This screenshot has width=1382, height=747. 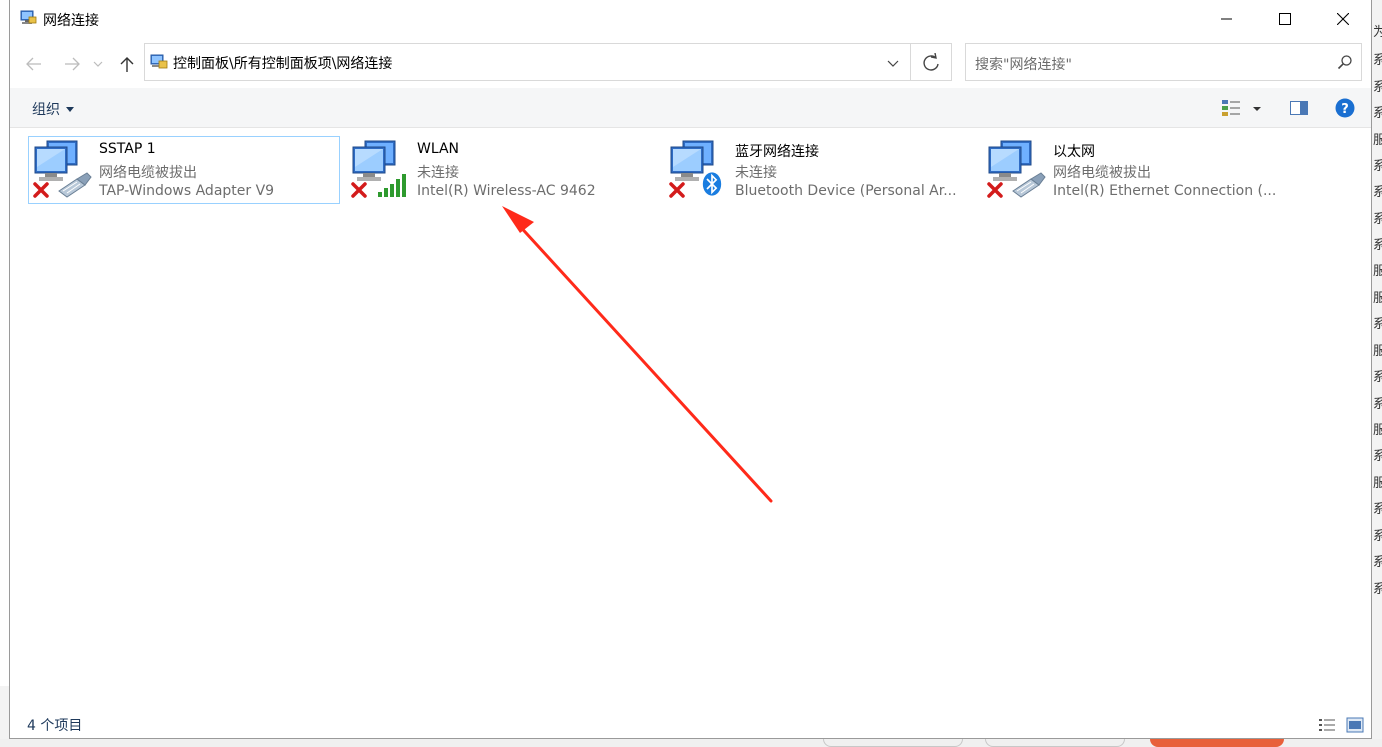 I want to click on forward-arrow-icon, so click(x=72, y=64).